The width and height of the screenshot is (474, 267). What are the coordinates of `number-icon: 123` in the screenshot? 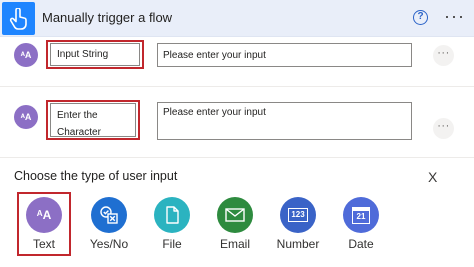 It's located at (298, 215).